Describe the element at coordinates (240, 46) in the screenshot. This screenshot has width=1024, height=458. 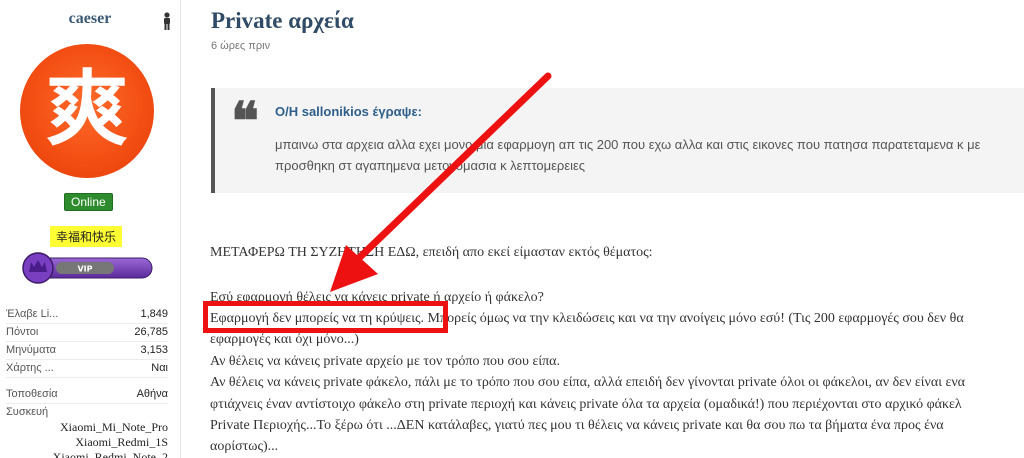
I see `post-timestamp: 6 ώρες πριν` at that location.